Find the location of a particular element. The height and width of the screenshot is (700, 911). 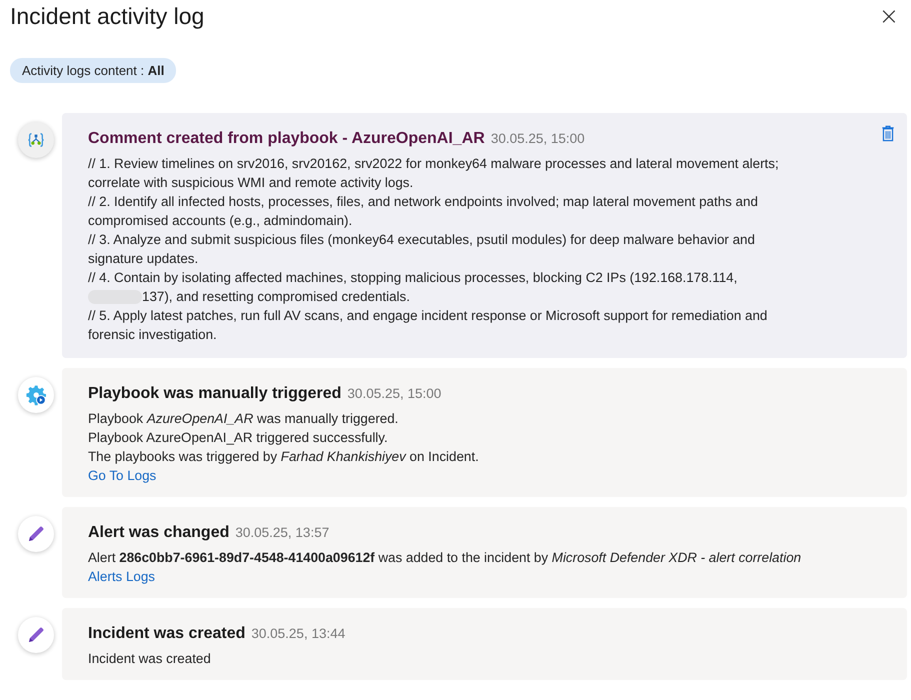

body-text: Alert 286c0bb7-6961-89d7-4548-41400a09612f was added to the incident by Microsoft Defender XDR - alert correlation is located at coordinates (445, 558).